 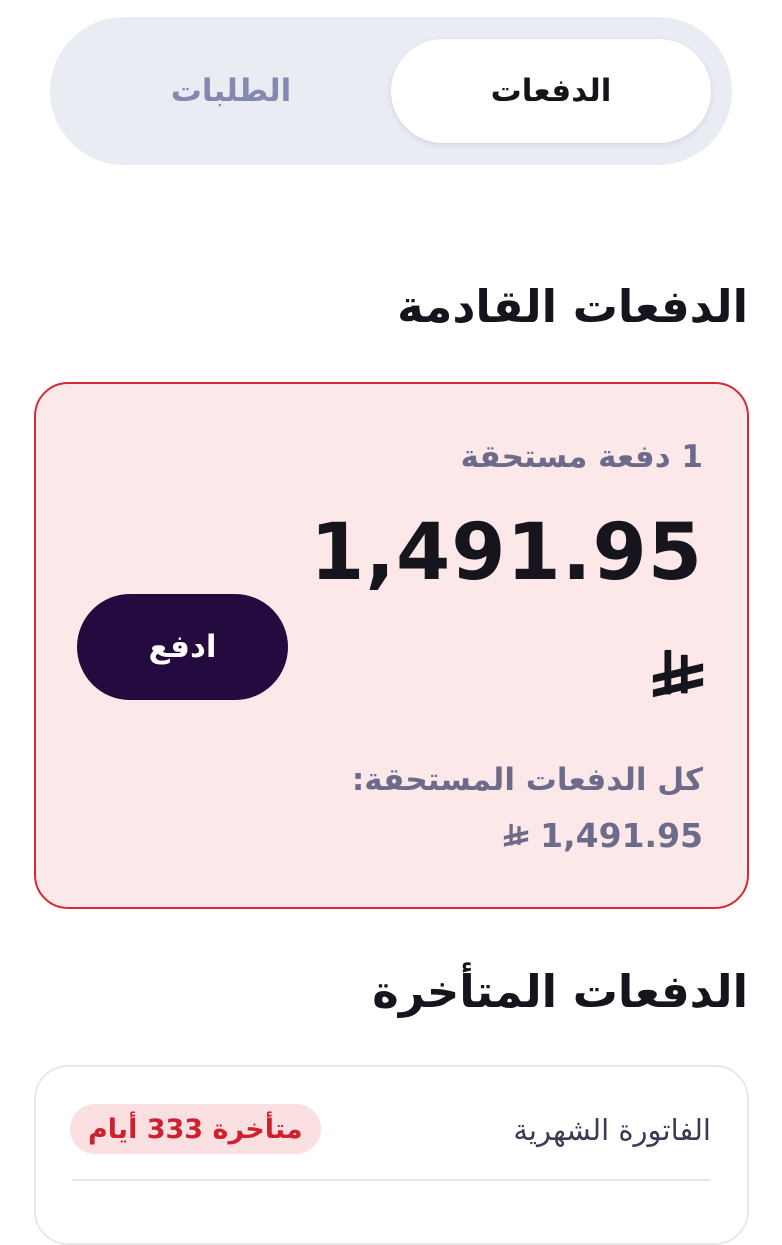 I want to click on segmented-tabs: الدفعات الطلبات, so click(x=391, y=91).